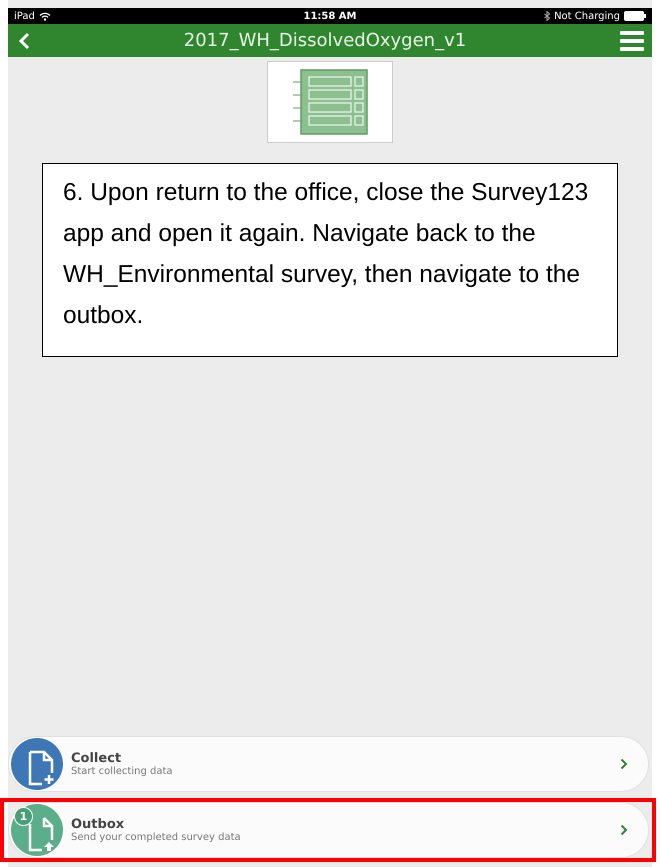 Image resolution: width=660 pixels, height=867 pixels. I want to click on menu-icon, so click(632, 40).